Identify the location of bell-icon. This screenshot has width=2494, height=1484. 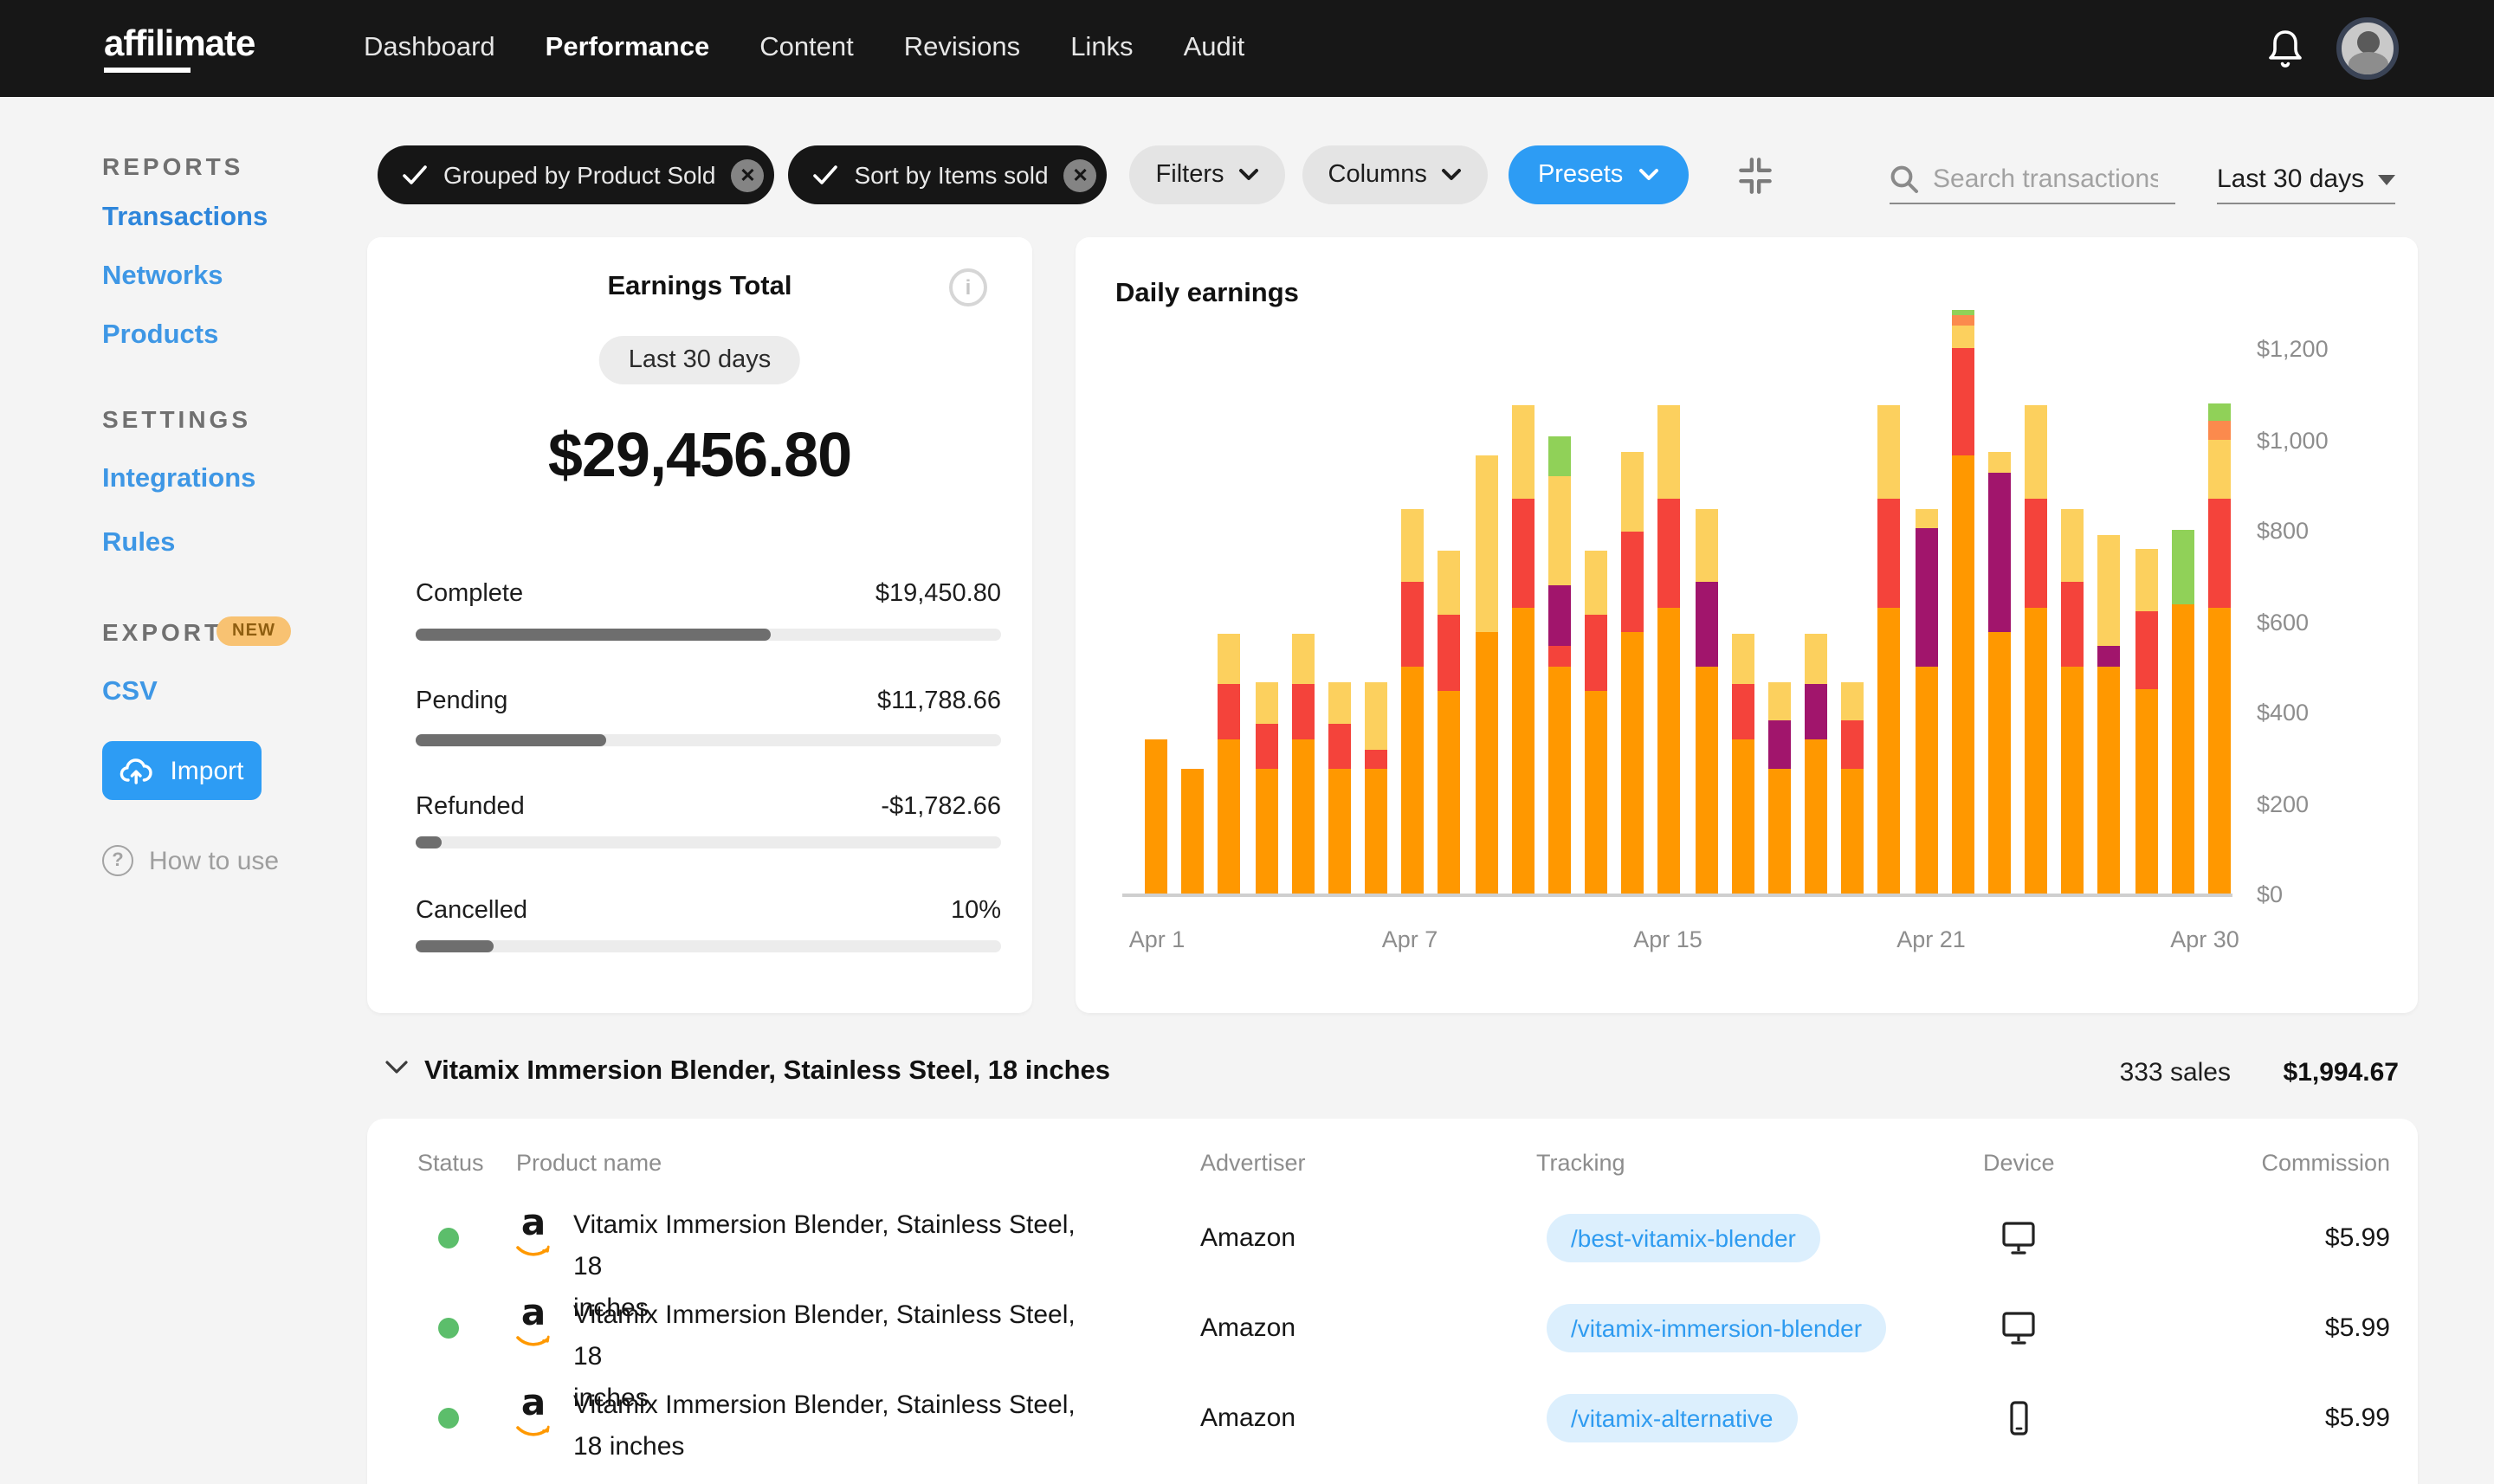
(2285, 54).